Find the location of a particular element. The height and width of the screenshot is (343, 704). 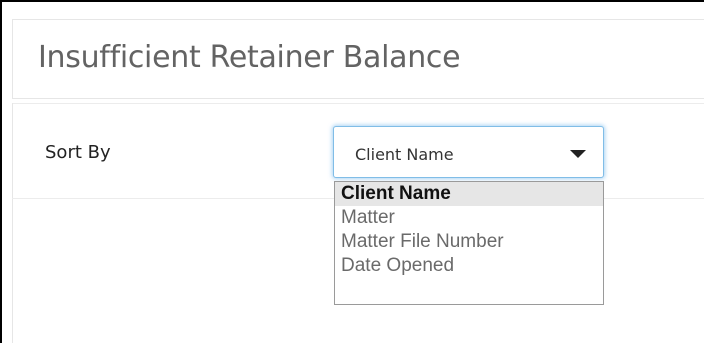

divider is located at coordinates (358, 103).